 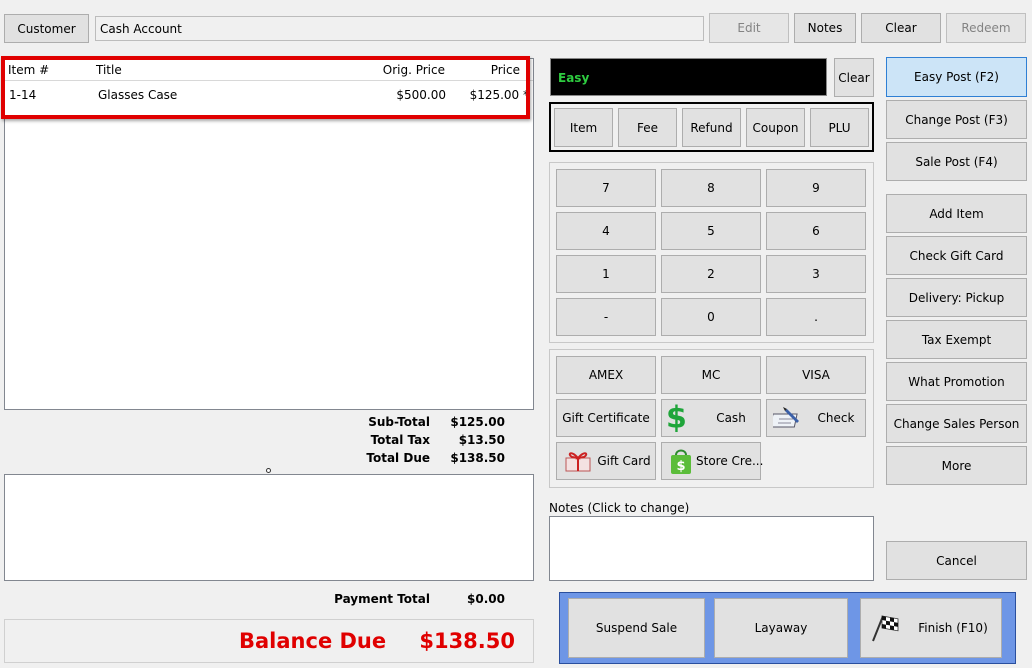 What do you see at coordinates (477, 422) in the screenshot?
I see `subtotal-value: $125.00` at bounding box center [477, 422].